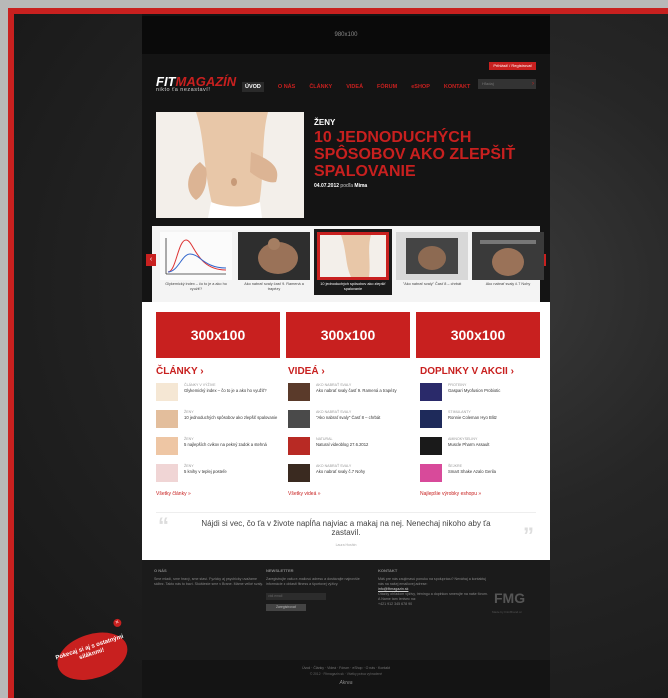  Describe the element at coordinates (351, 494) in the screenshot. I see `videos-more-link: Všetky videá »` at that location.